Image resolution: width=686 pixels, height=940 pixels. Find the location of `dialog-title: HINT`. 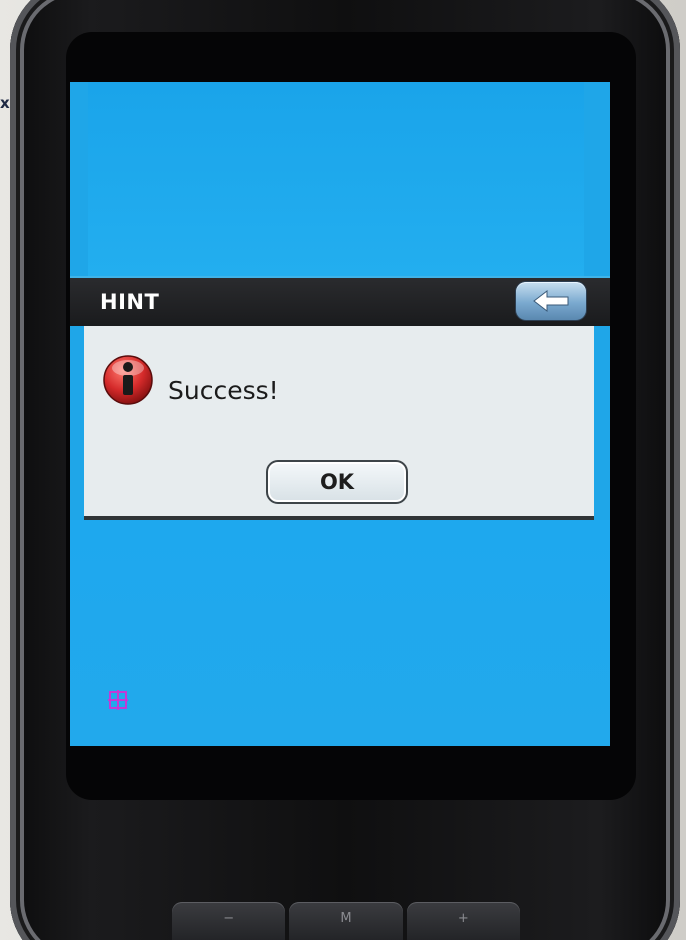

dialog-title: HINT is located at coordinates (130, 302).